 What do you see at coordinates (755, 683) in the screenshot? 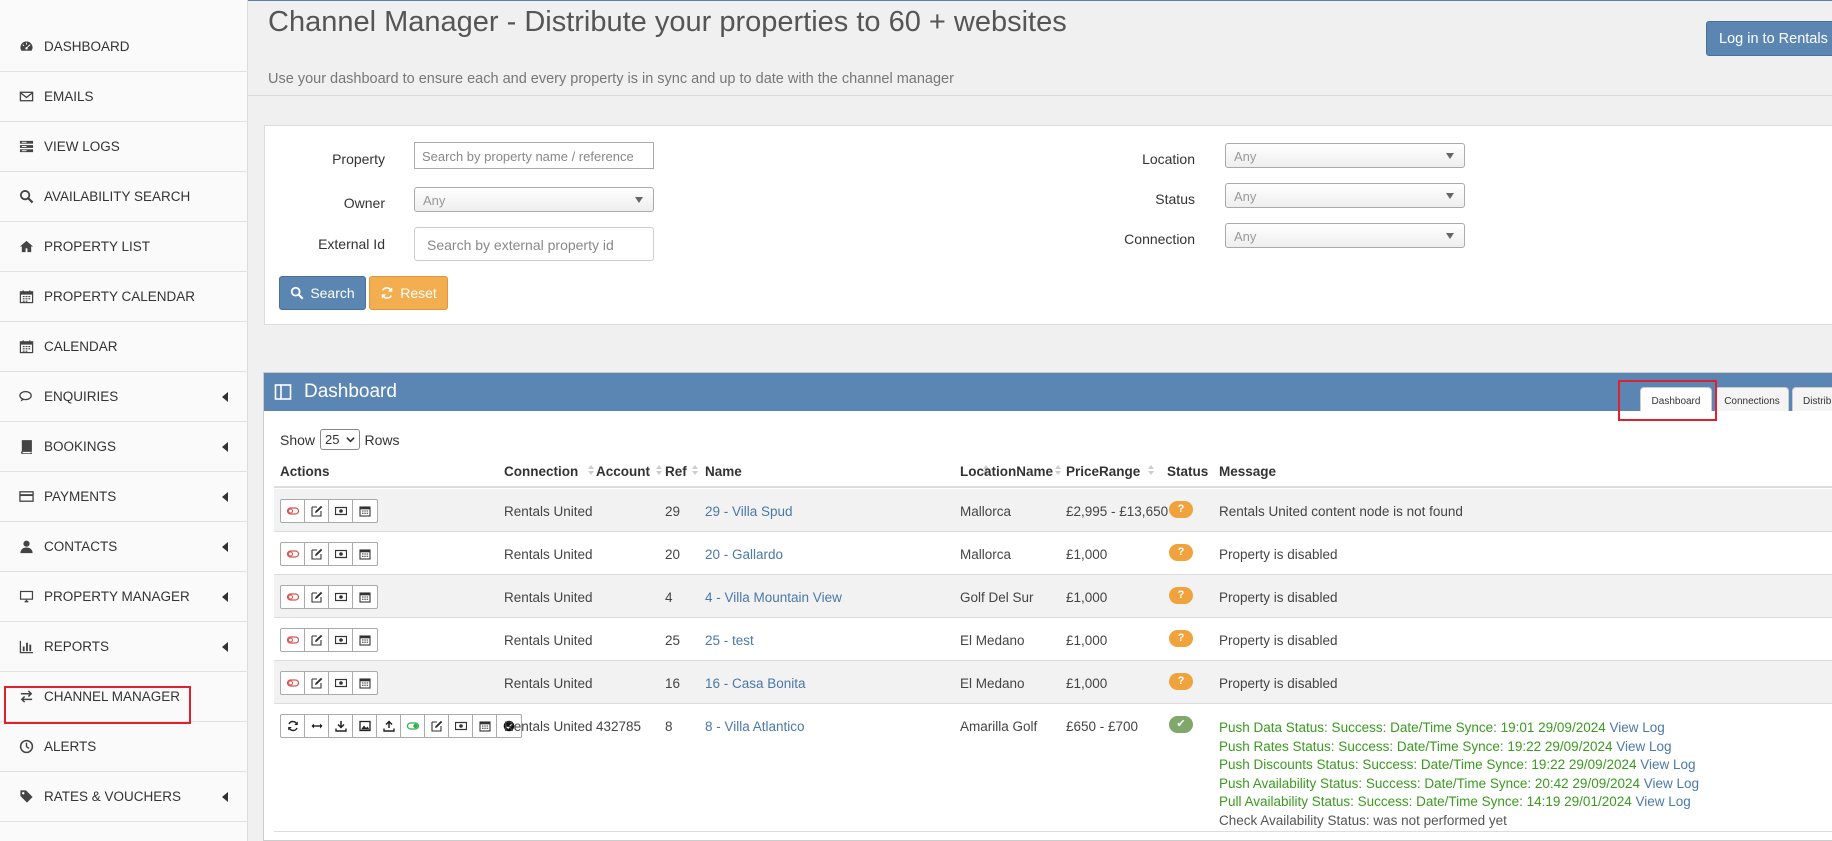
I see `property-name-link: 16 - Casa Bonita` at bounding box center [755, 683].